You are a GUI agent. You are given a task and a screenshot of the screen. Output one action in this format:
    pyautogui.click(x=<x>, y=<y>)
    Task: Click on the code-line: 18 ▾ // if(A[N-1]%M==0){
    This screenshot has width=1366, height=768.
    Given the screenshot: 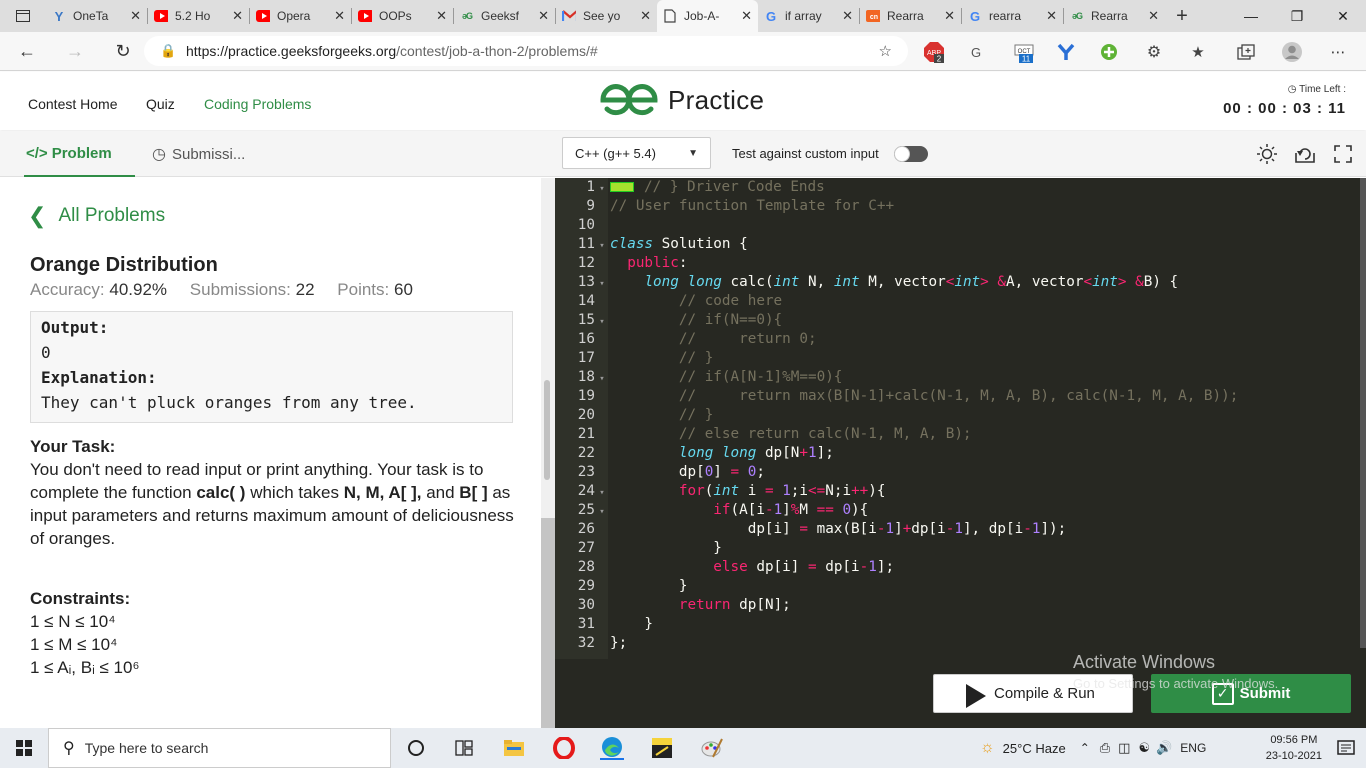 What is the action you would take?
    pyautogui.click(x=960, y=377)
    